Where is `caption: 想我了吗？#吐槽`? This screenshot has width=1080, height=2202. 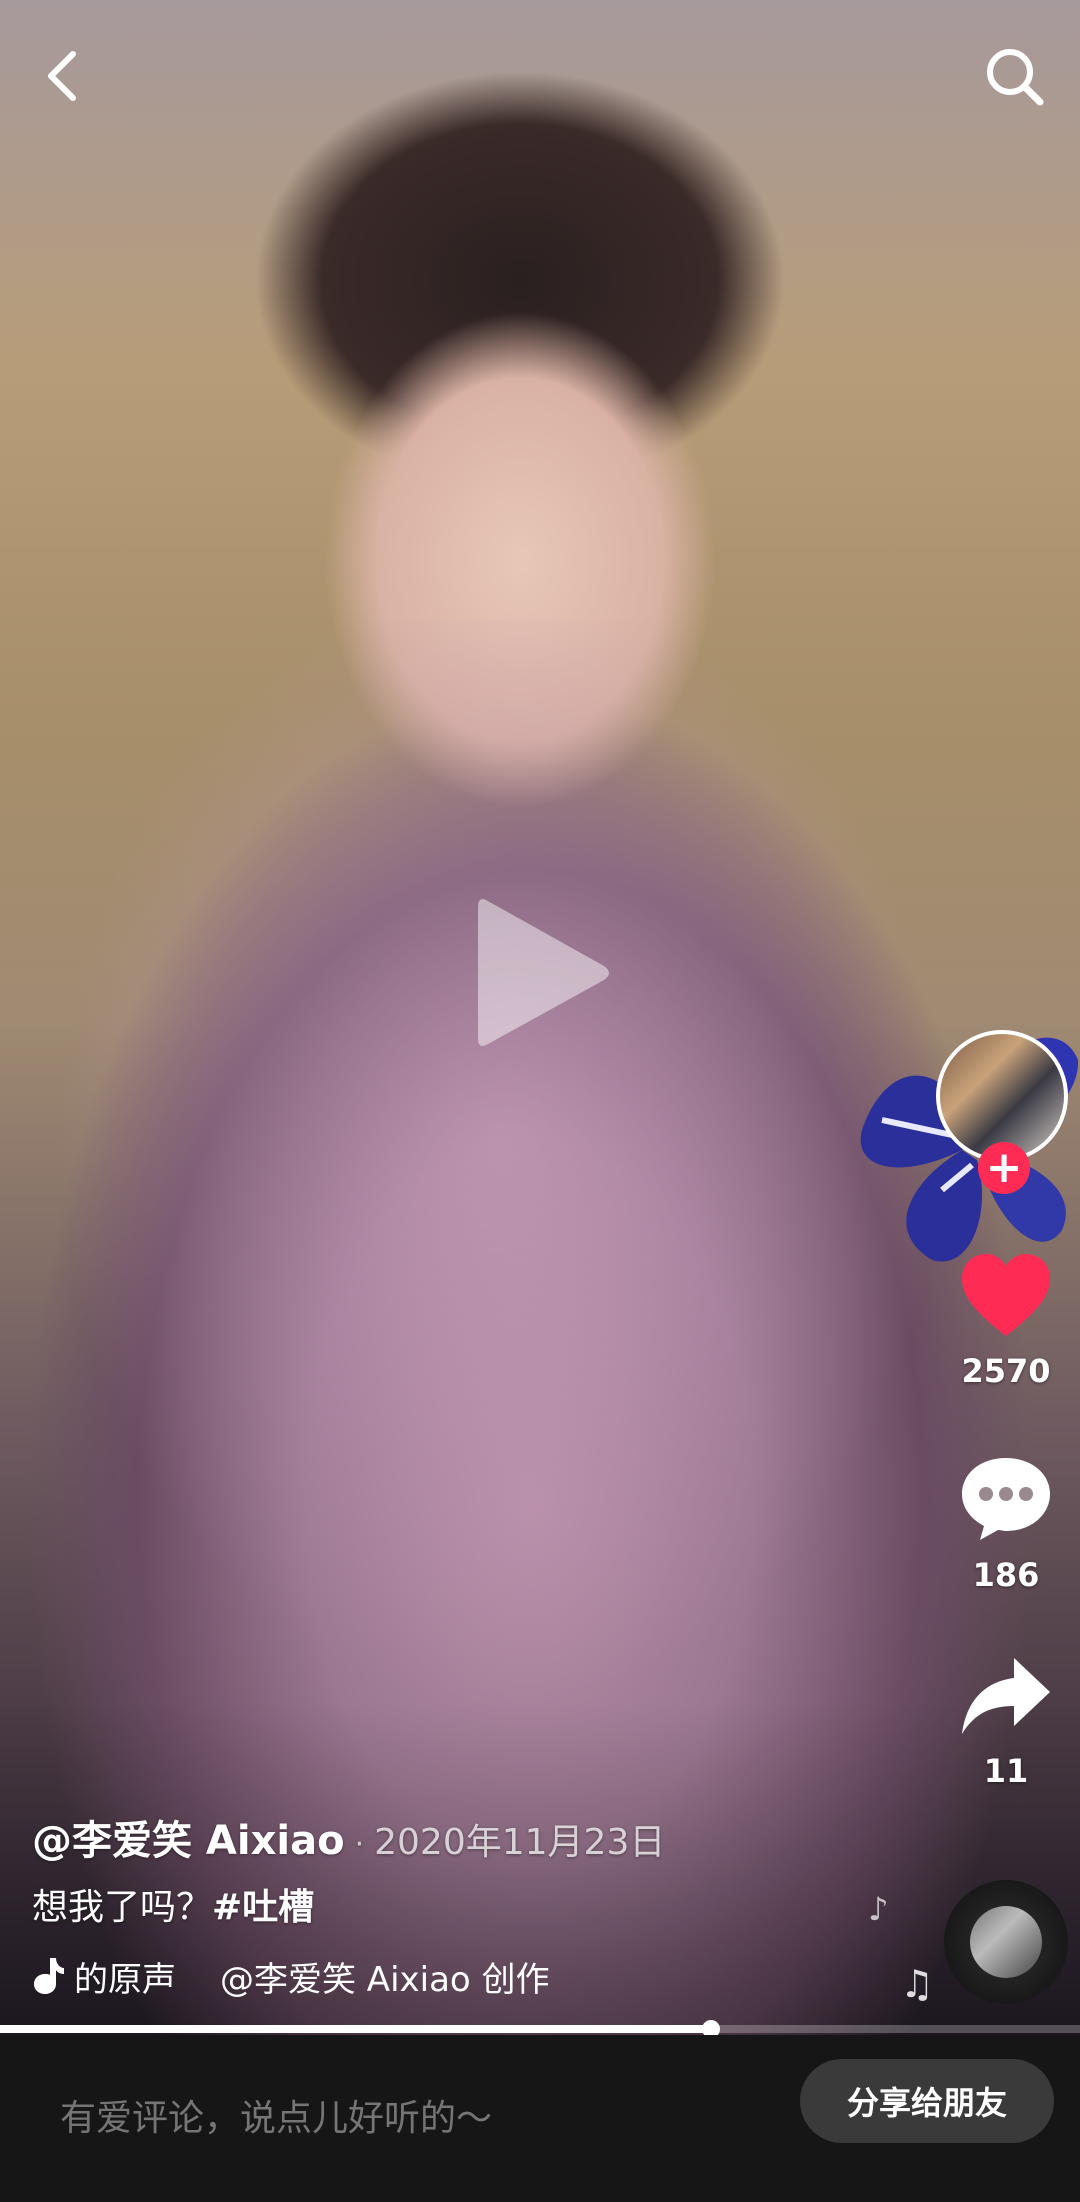 caption: 想我了吗？#吐槽 is located at coordinates (173, 1904).